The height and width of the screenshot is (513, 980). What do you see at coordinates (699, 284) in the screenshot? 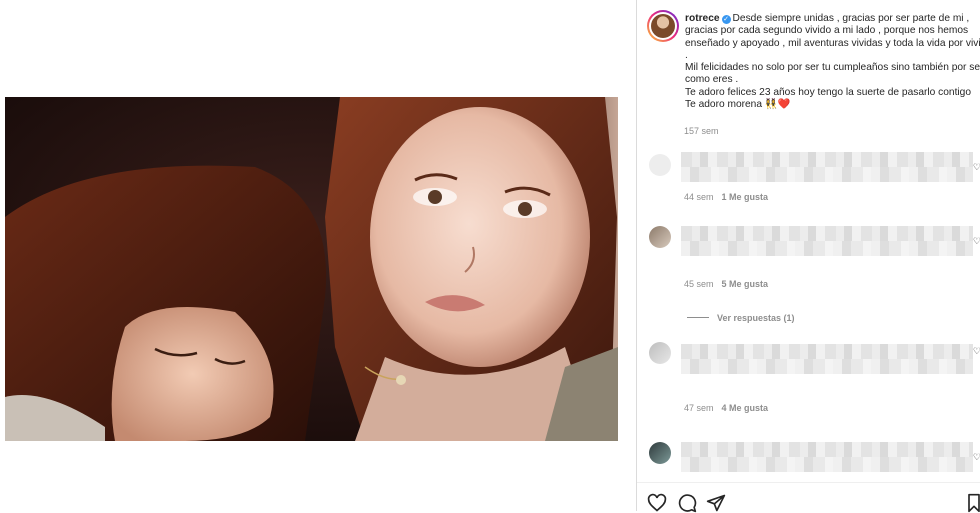
I see `comment-age: 45 sem` at bounding box center [699, 284].